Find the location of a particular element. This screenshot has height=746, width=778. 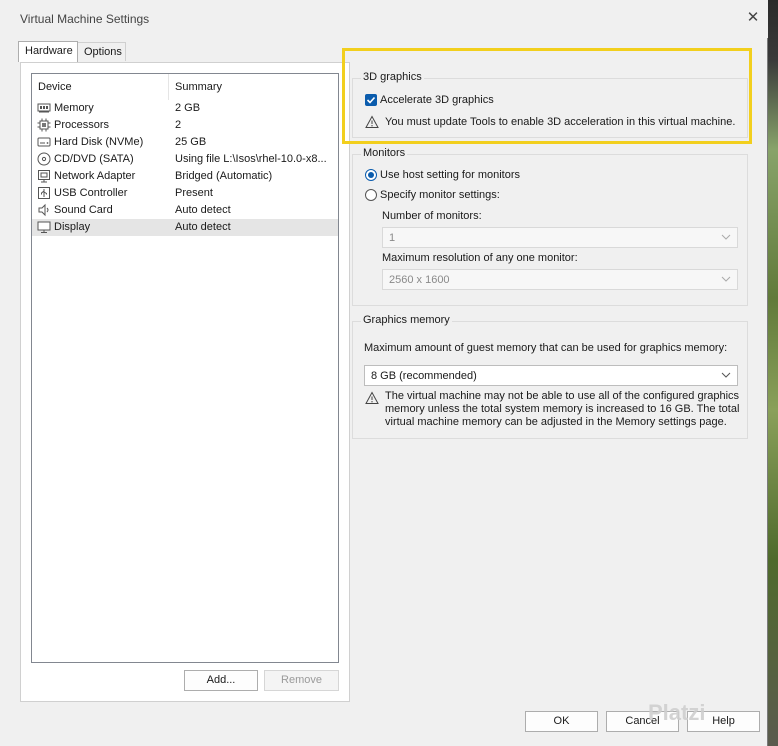

specify-settings-label: Specify monitor settings: is located at coordinates (440, 195).